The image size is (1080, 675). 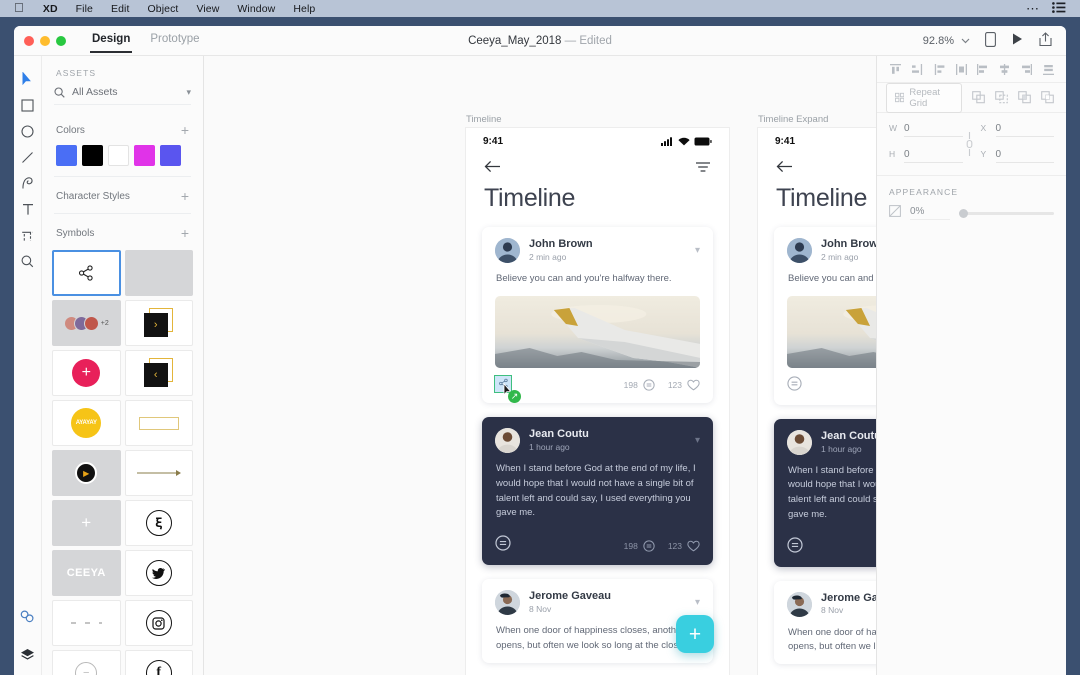 What do you see at coordinates (895, 69) in the screenshot?
I see `distribute-top-icon` at bounding box center [895, 69].